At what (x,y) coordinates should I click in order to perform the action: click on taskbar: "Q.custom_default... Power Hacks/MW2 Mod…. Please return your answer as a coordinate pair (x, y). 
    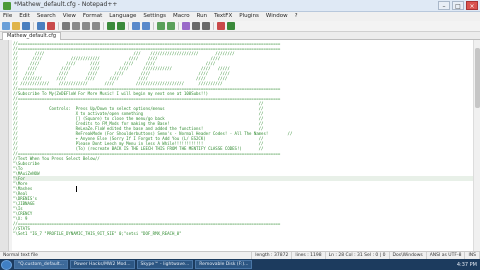
    Looking at the image, I should click on (240, 264).